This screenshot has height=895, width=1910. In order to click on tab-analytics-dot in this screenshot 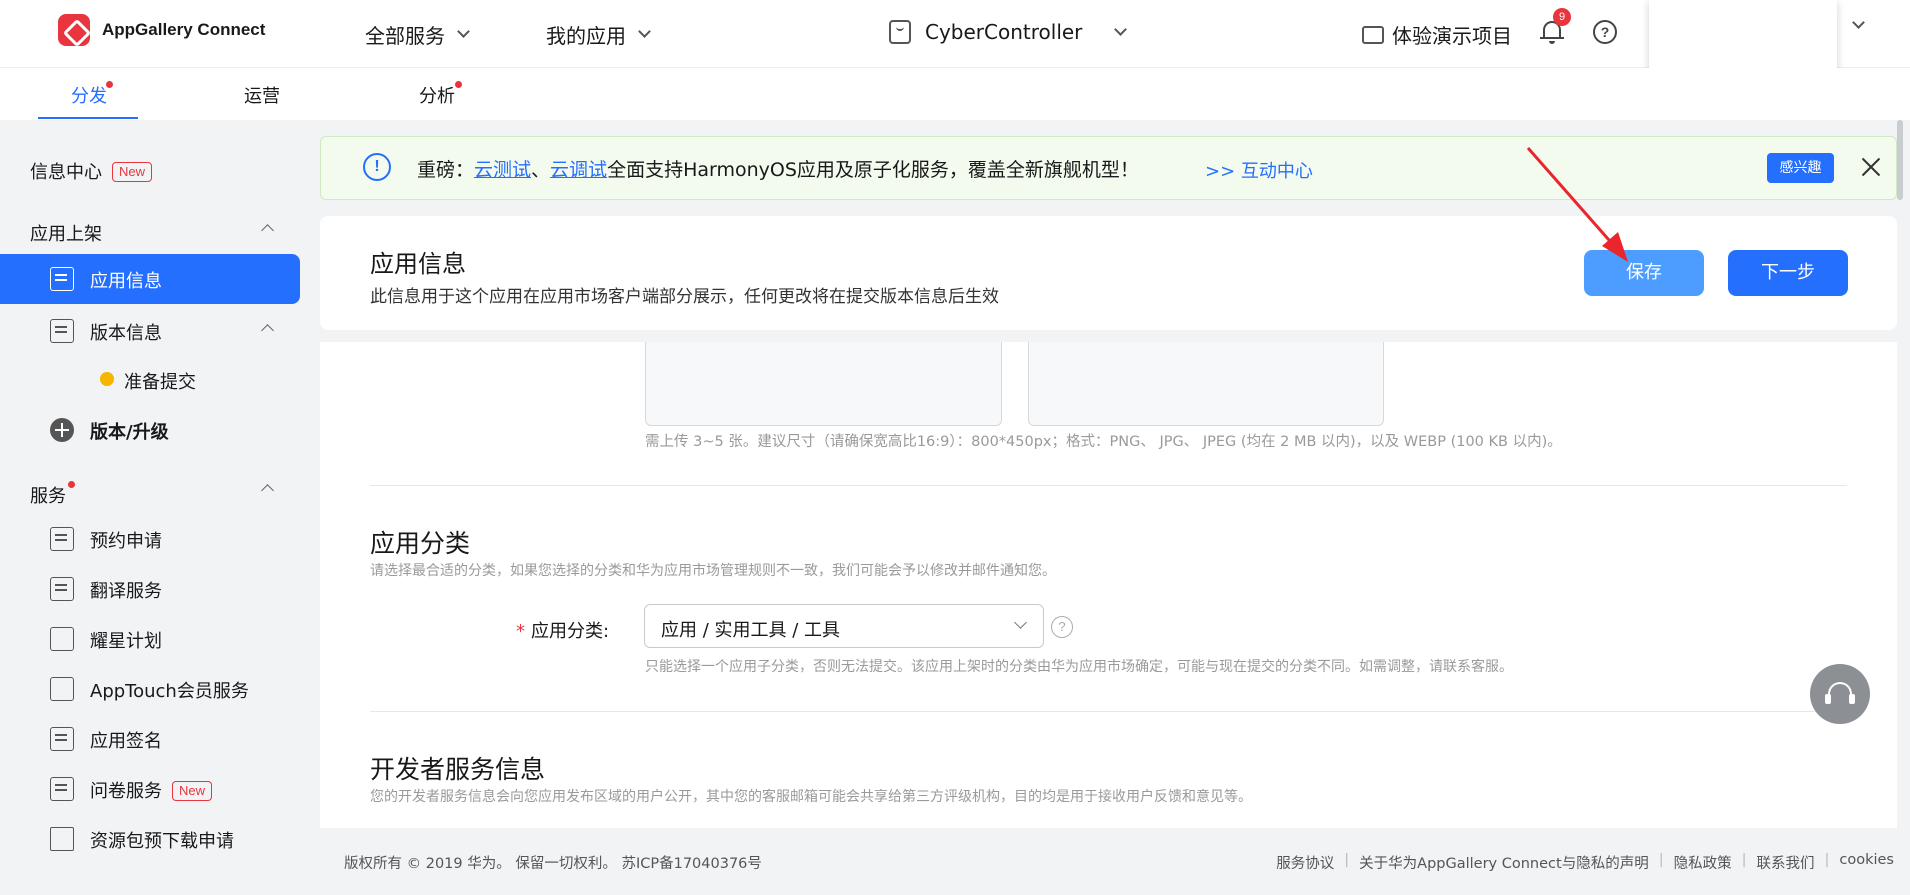, I will do `click(458, 84)`.